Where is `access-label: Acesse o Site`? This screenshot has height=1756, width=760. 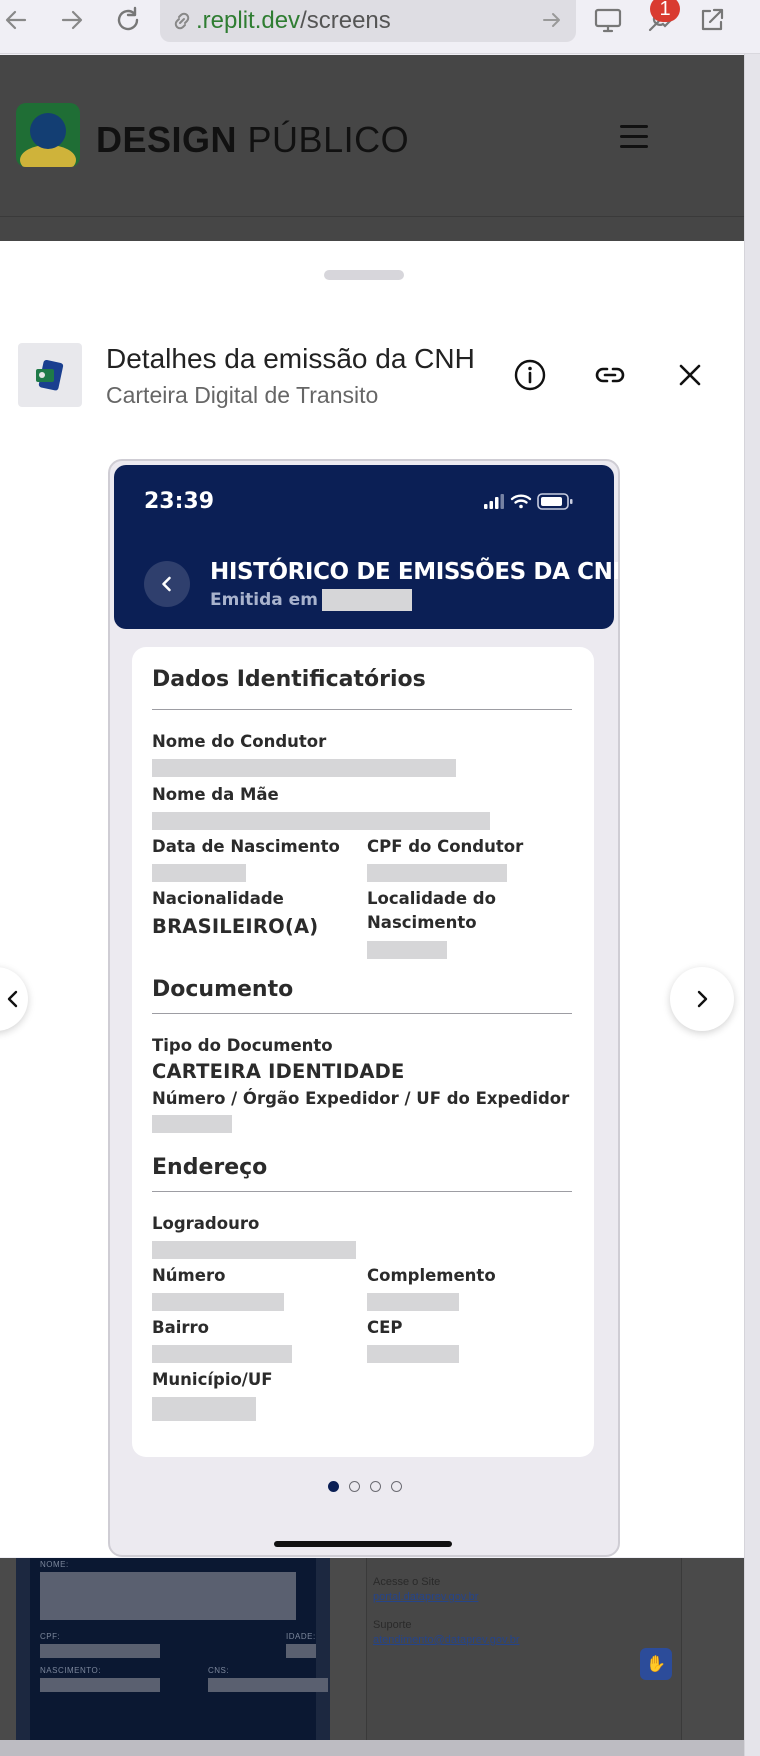 access-label: Acesse o Site is located at coordinates (407, 1582).